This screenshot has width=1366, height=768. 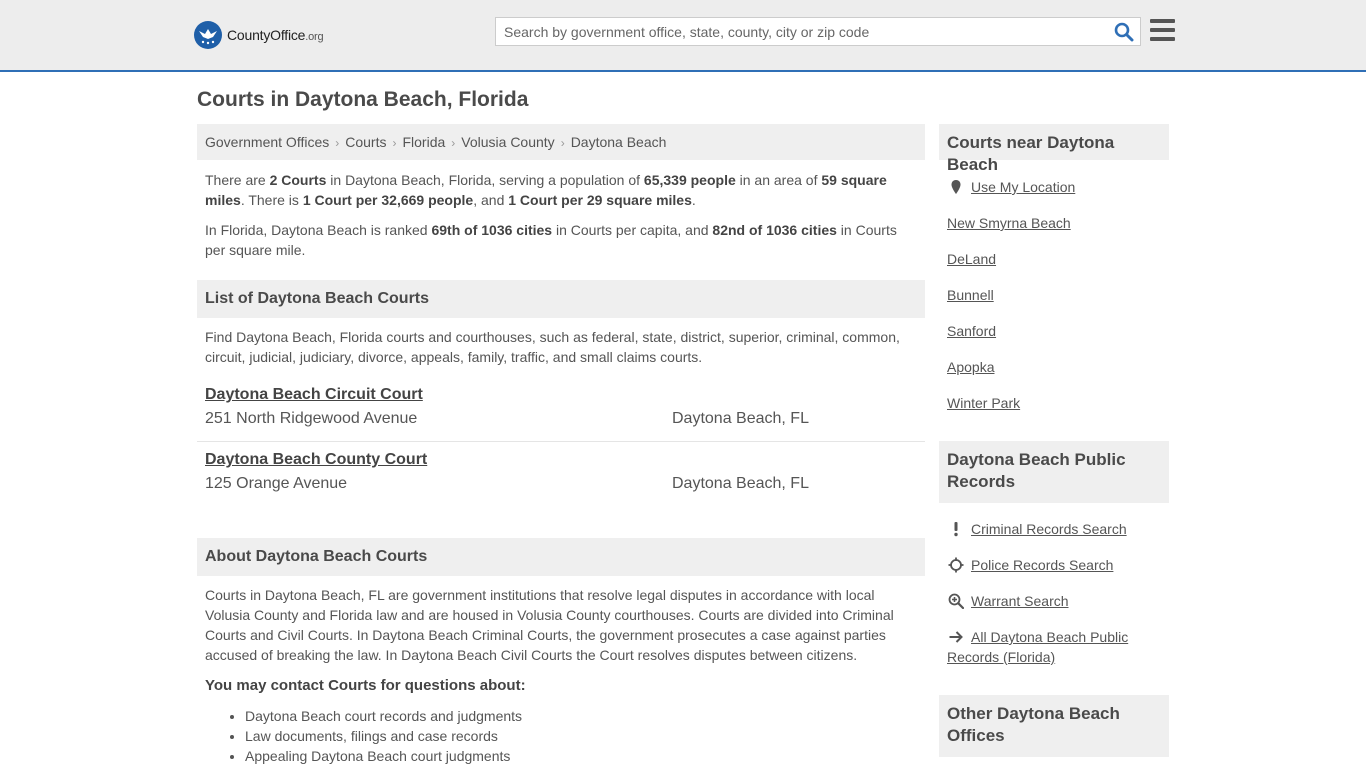 I want to click on warrant-search-link: Warrant Search, so click(x=1020, y=601).